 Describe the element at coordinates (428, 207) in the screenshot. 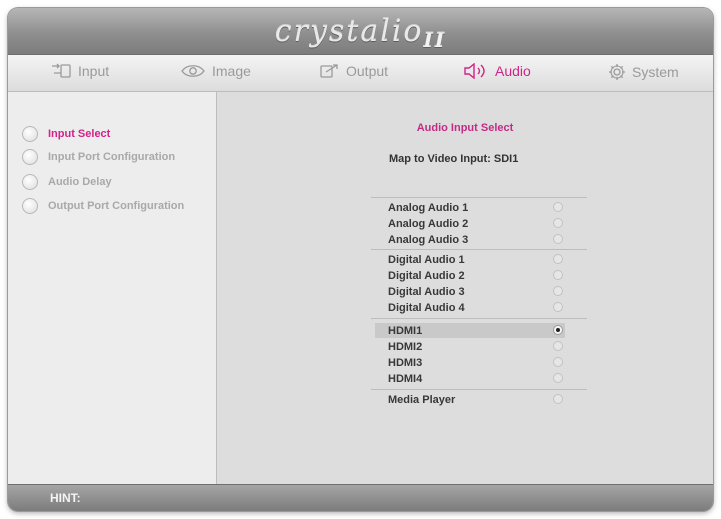

I see `option-label: Analog Audio 1` at that location.